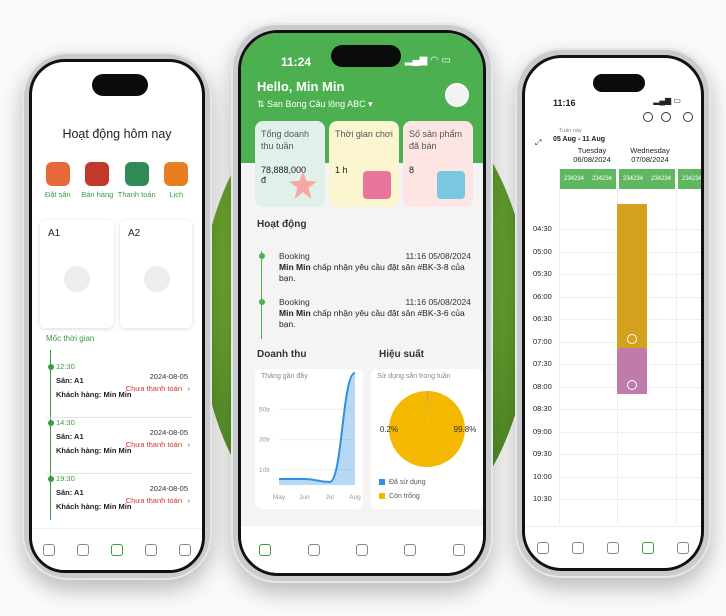 This screenshot has height=616, width=726. I want to click on hour-label: 10:30, so click(542, 498).